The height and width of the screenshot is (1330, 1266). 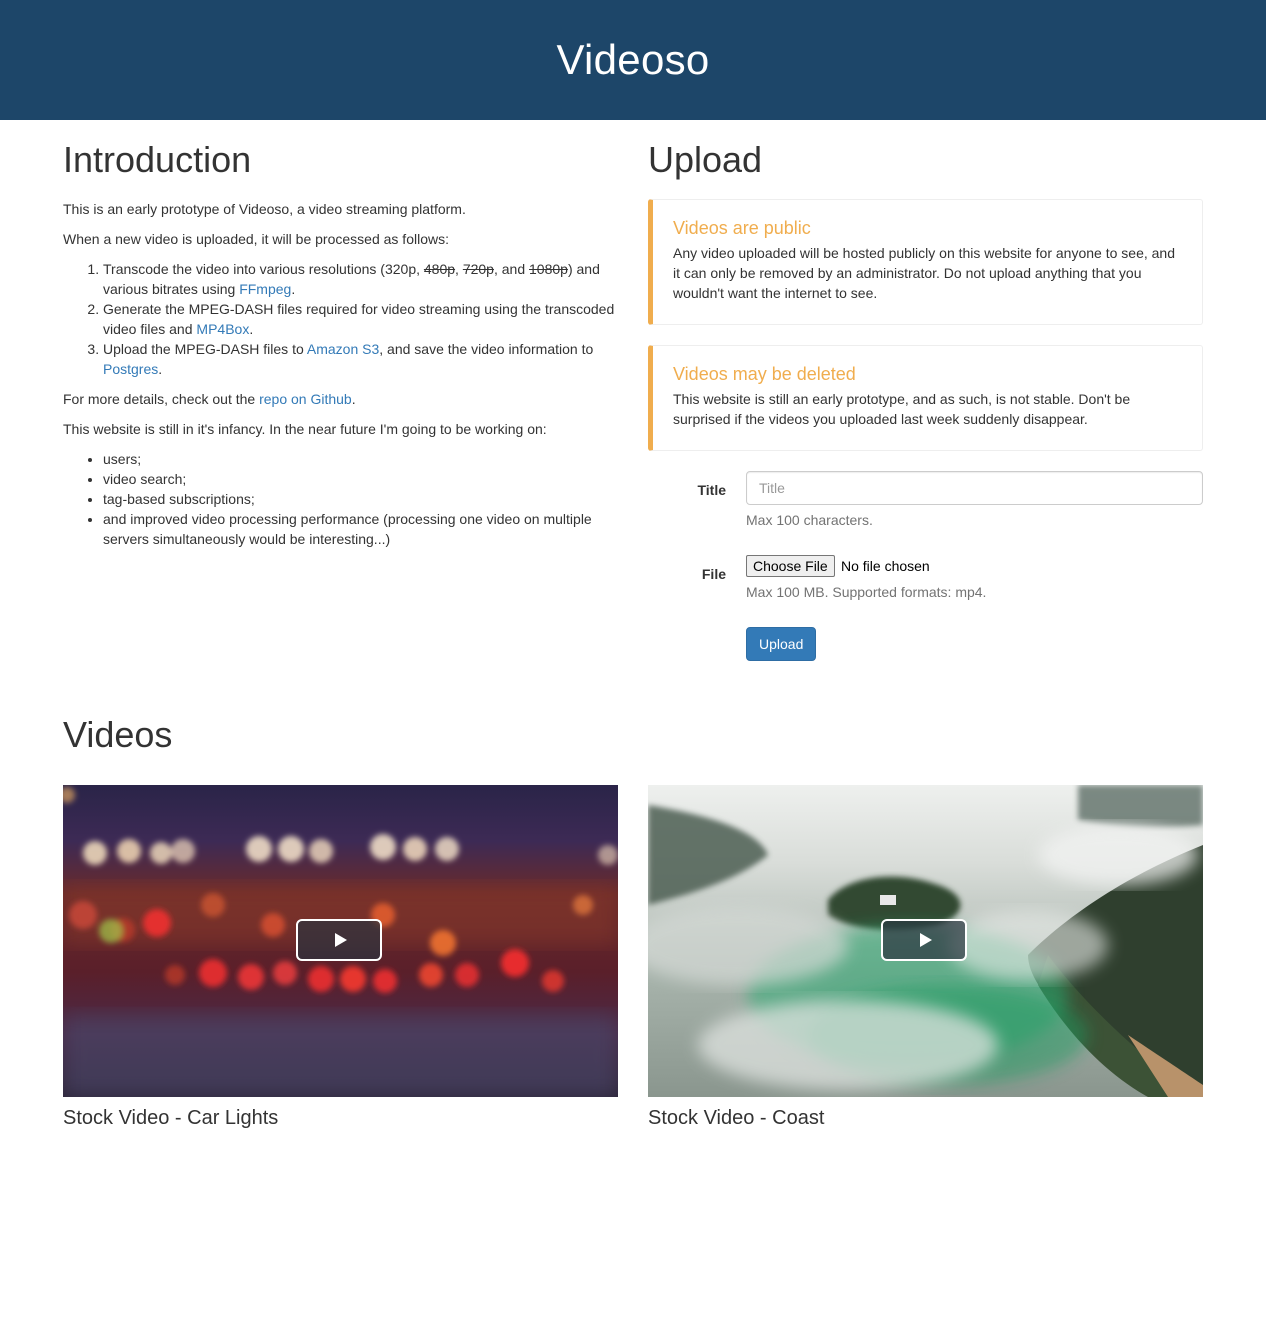 I want to click on list-item: tag-based subscriptions;, so click(x=360, y=499).